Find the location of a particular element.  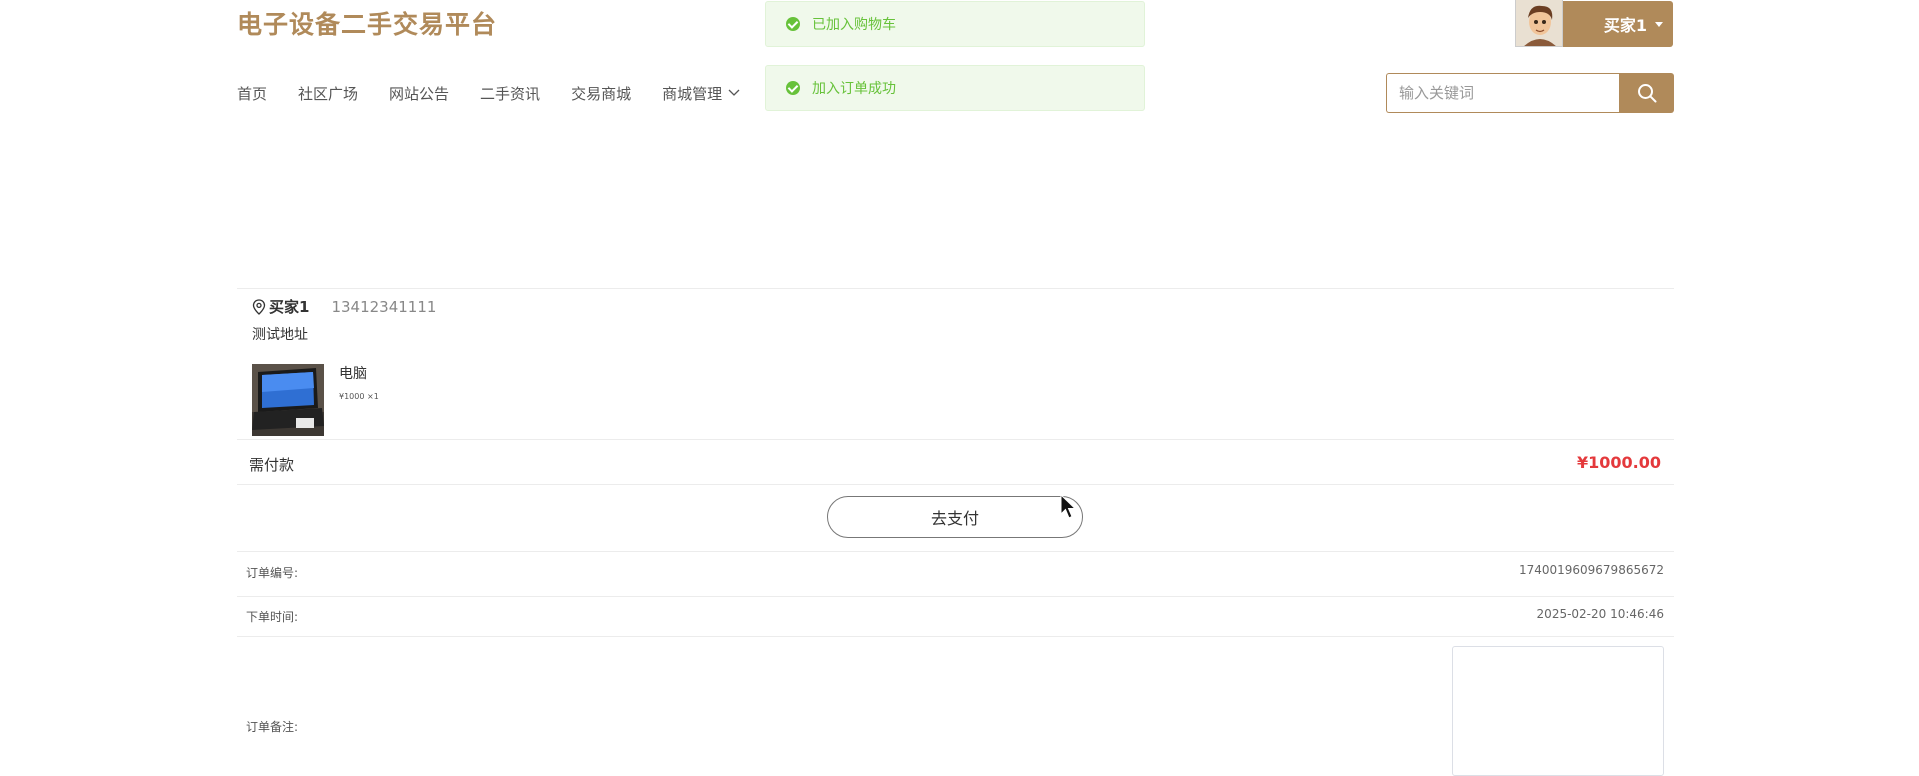

order-remark-label: 订单备注: is located at coordinates (272, 727).